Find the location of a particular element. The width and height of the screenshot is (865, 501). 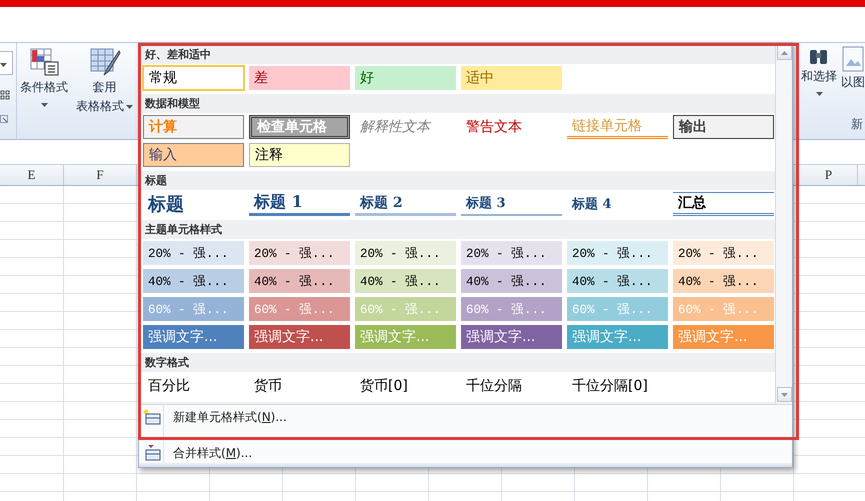

caret-up-icon is located at coordinates (784, 52).